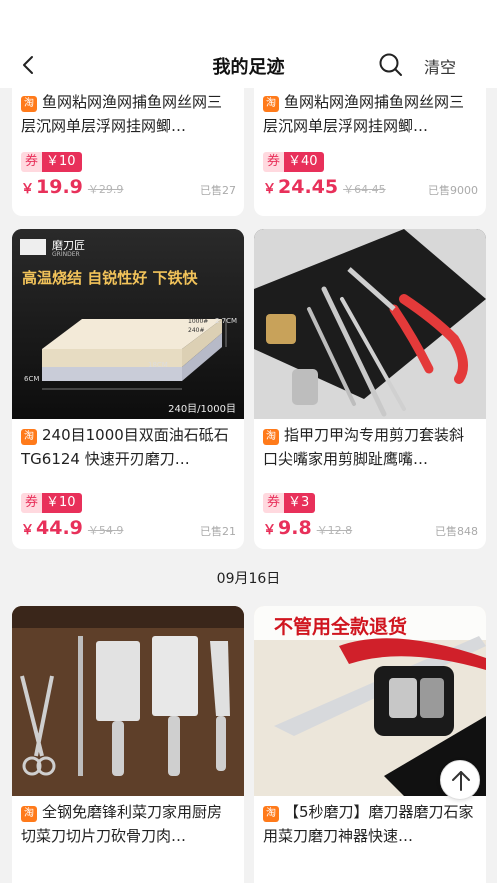 The image size is (497, 883). I want to click on price-row: ￥ 19.9 ￥29.9 已售27, so click(128, 187).